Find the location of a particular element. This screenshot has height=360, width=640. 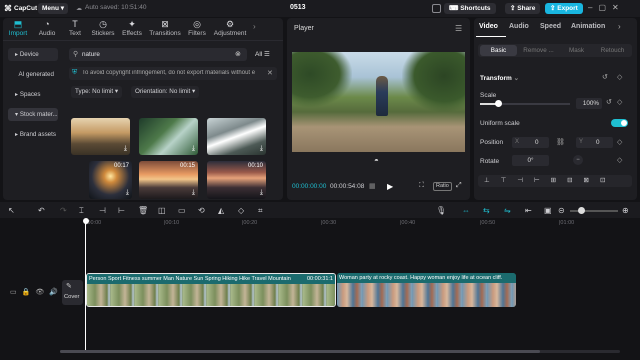

link-clips-icon: ⇋ is located at coordinates (507, 210).